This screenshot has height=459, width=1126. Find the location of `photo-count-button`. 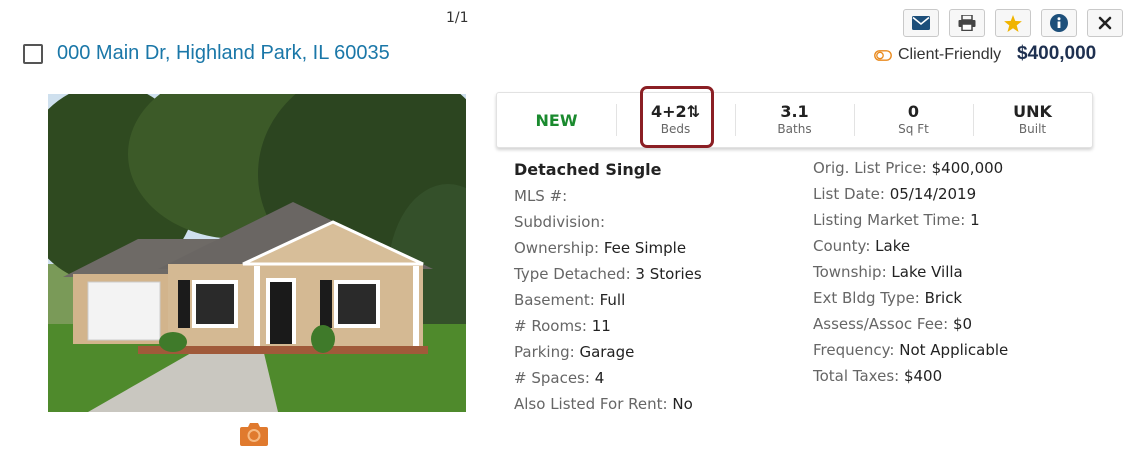

photo-count-button is located at coordinates (254, 434).